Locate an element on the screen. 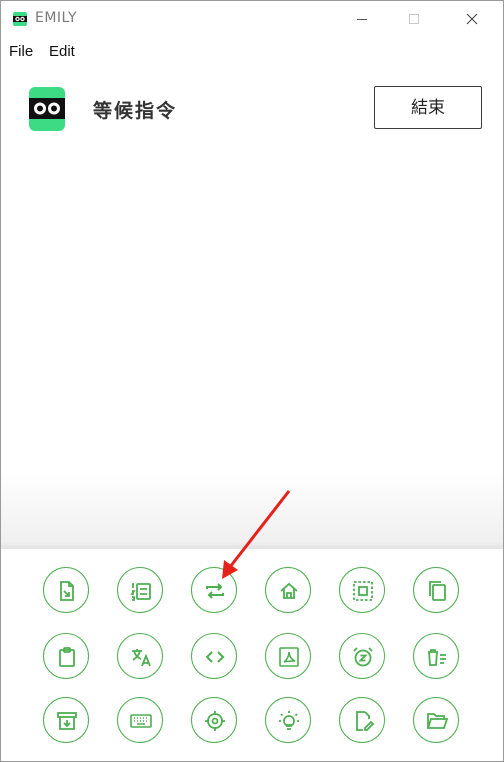  tool-button-clipboard is located at coordinates (66, 656).